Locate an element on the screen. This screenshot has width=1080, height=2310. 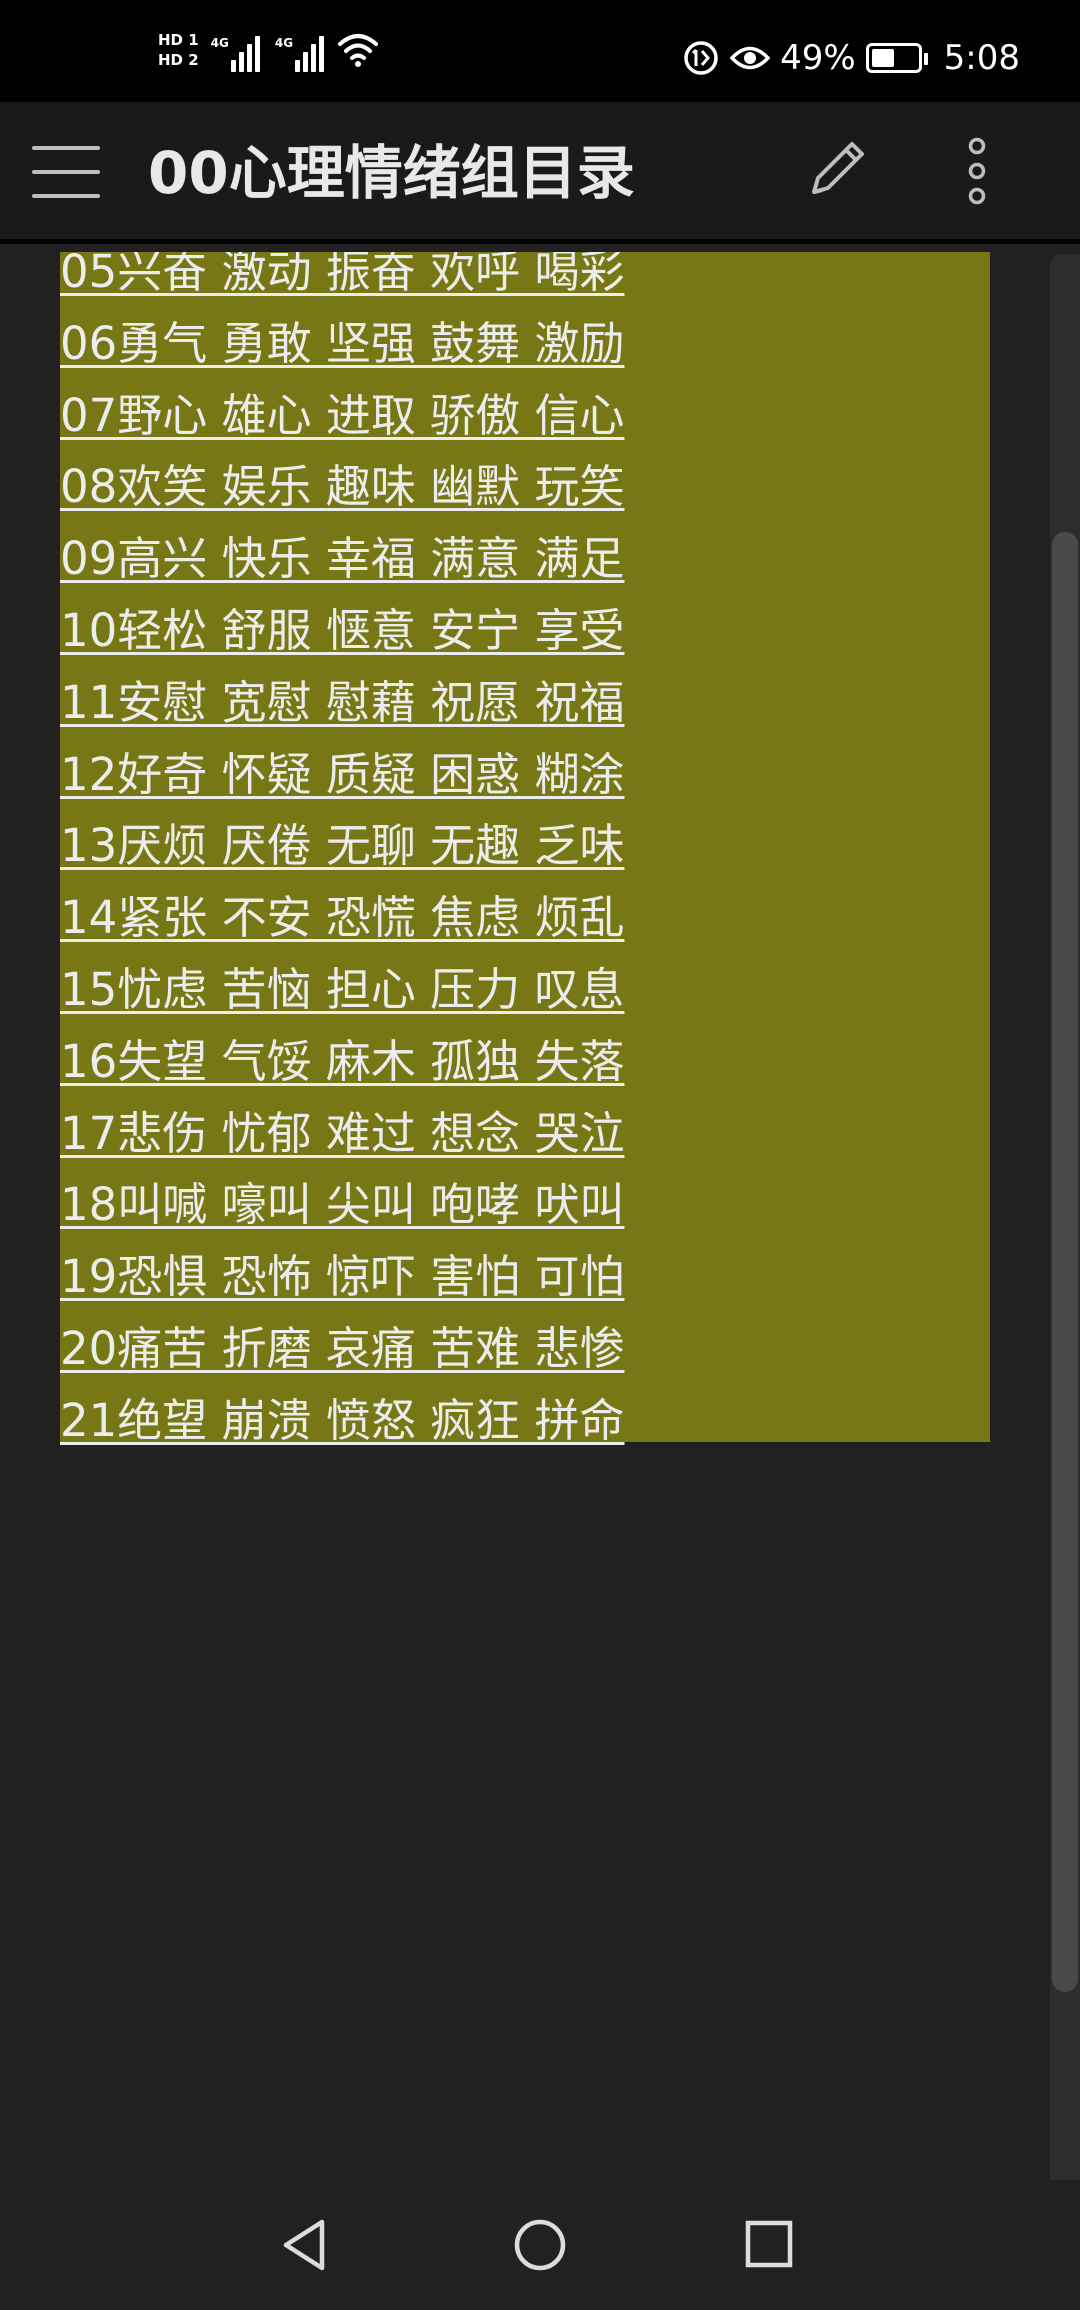
note-line-link: 08欢笑 娱乐 趣味 幽默 玩笑 is located at coordinates (342, 487).